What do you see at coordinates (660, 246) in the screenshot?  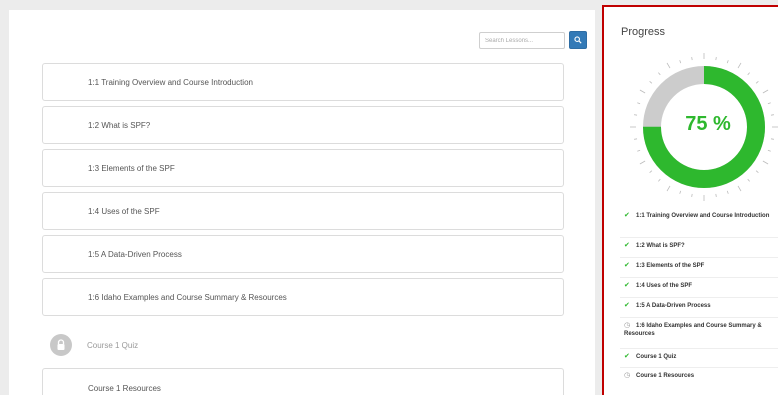 I see `progress-item-label: 1:2 What is SPF?` at bounding box center [660, 246].